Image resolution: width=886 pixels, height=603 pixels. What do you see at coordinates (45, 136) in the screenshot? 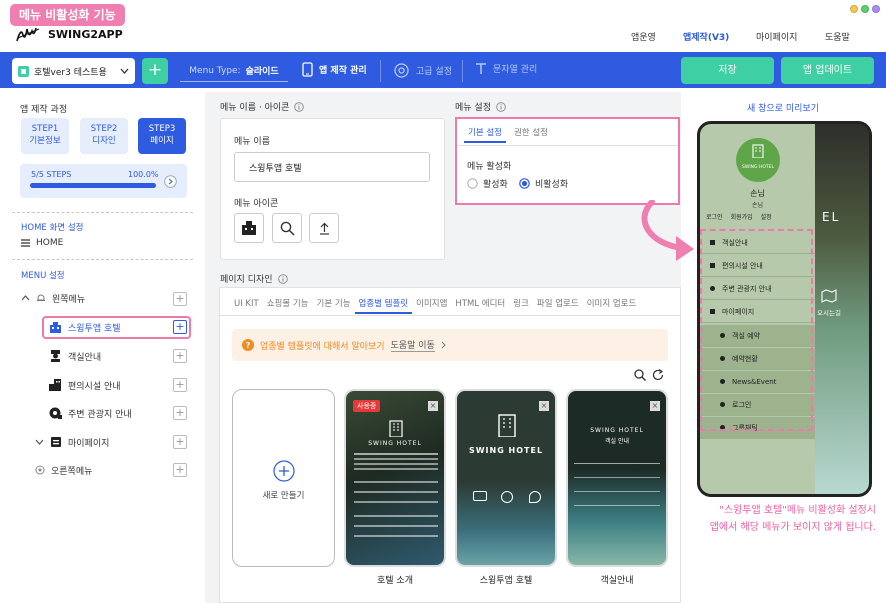
I see `step1-button: STEP1 기본정보` at bounding box center [45, 136].